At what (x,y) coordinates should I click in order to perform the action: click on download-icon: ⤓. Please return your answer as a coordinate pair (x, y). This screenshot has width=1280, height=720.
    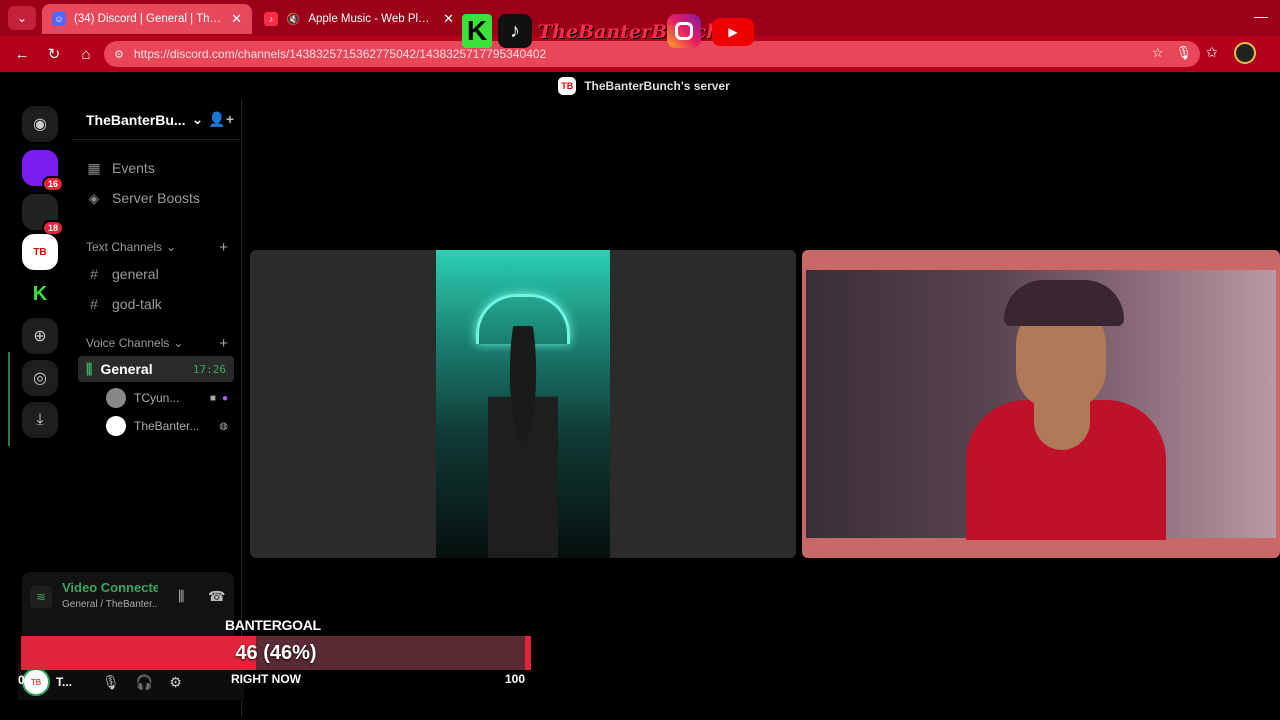
    Looking at the image, I should click on (40, 420).